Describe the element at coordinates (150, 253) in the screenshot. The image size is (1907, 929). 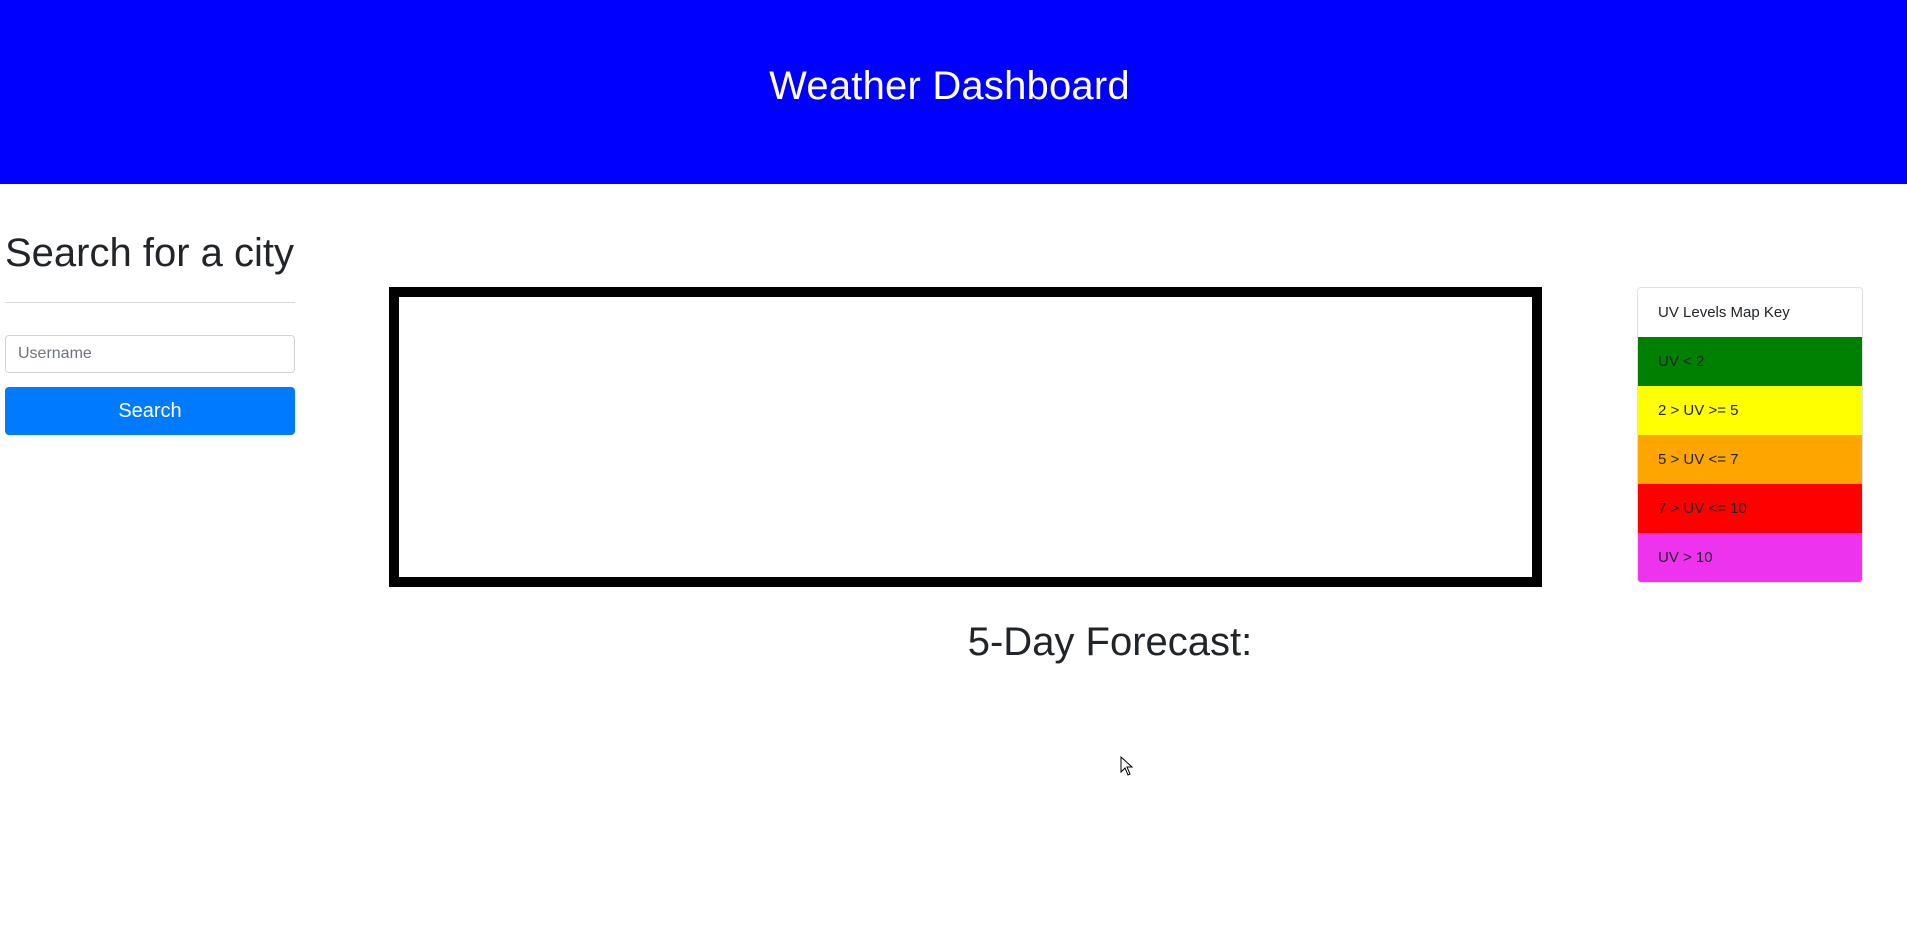
I see `search-title: Search for a city` at that location.